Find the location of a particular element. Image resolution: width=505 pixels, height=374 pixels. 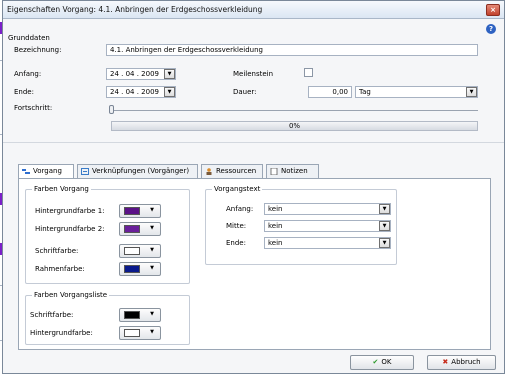

dauer-label: Dauer: is located at coordinates (245, 92).